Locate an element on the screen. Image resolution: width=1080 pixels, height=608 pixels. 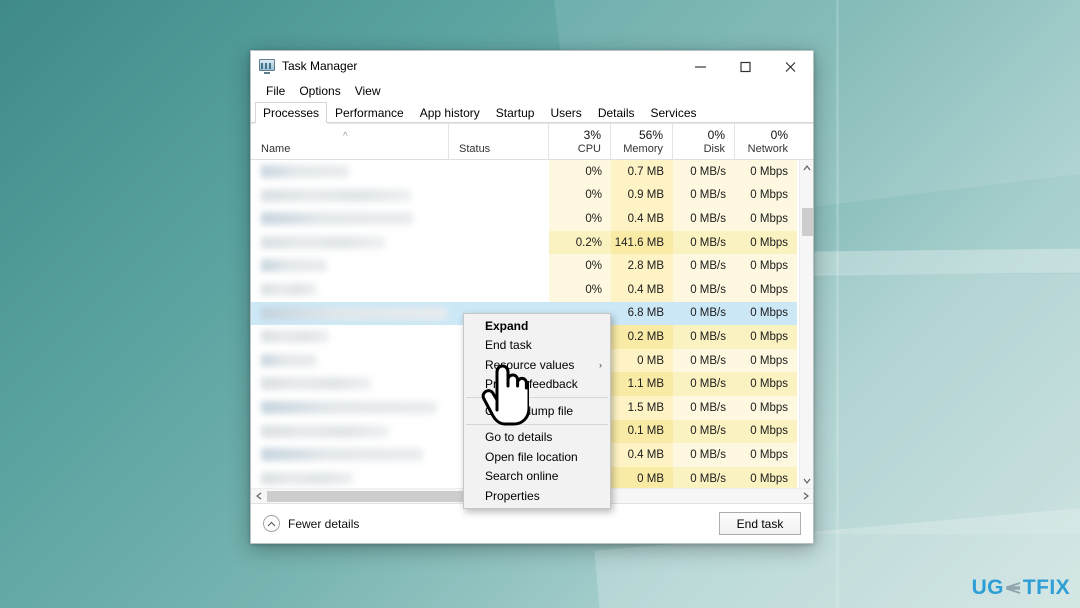
cell-memory: 6.8 MB is located at coordinates (642, 313).